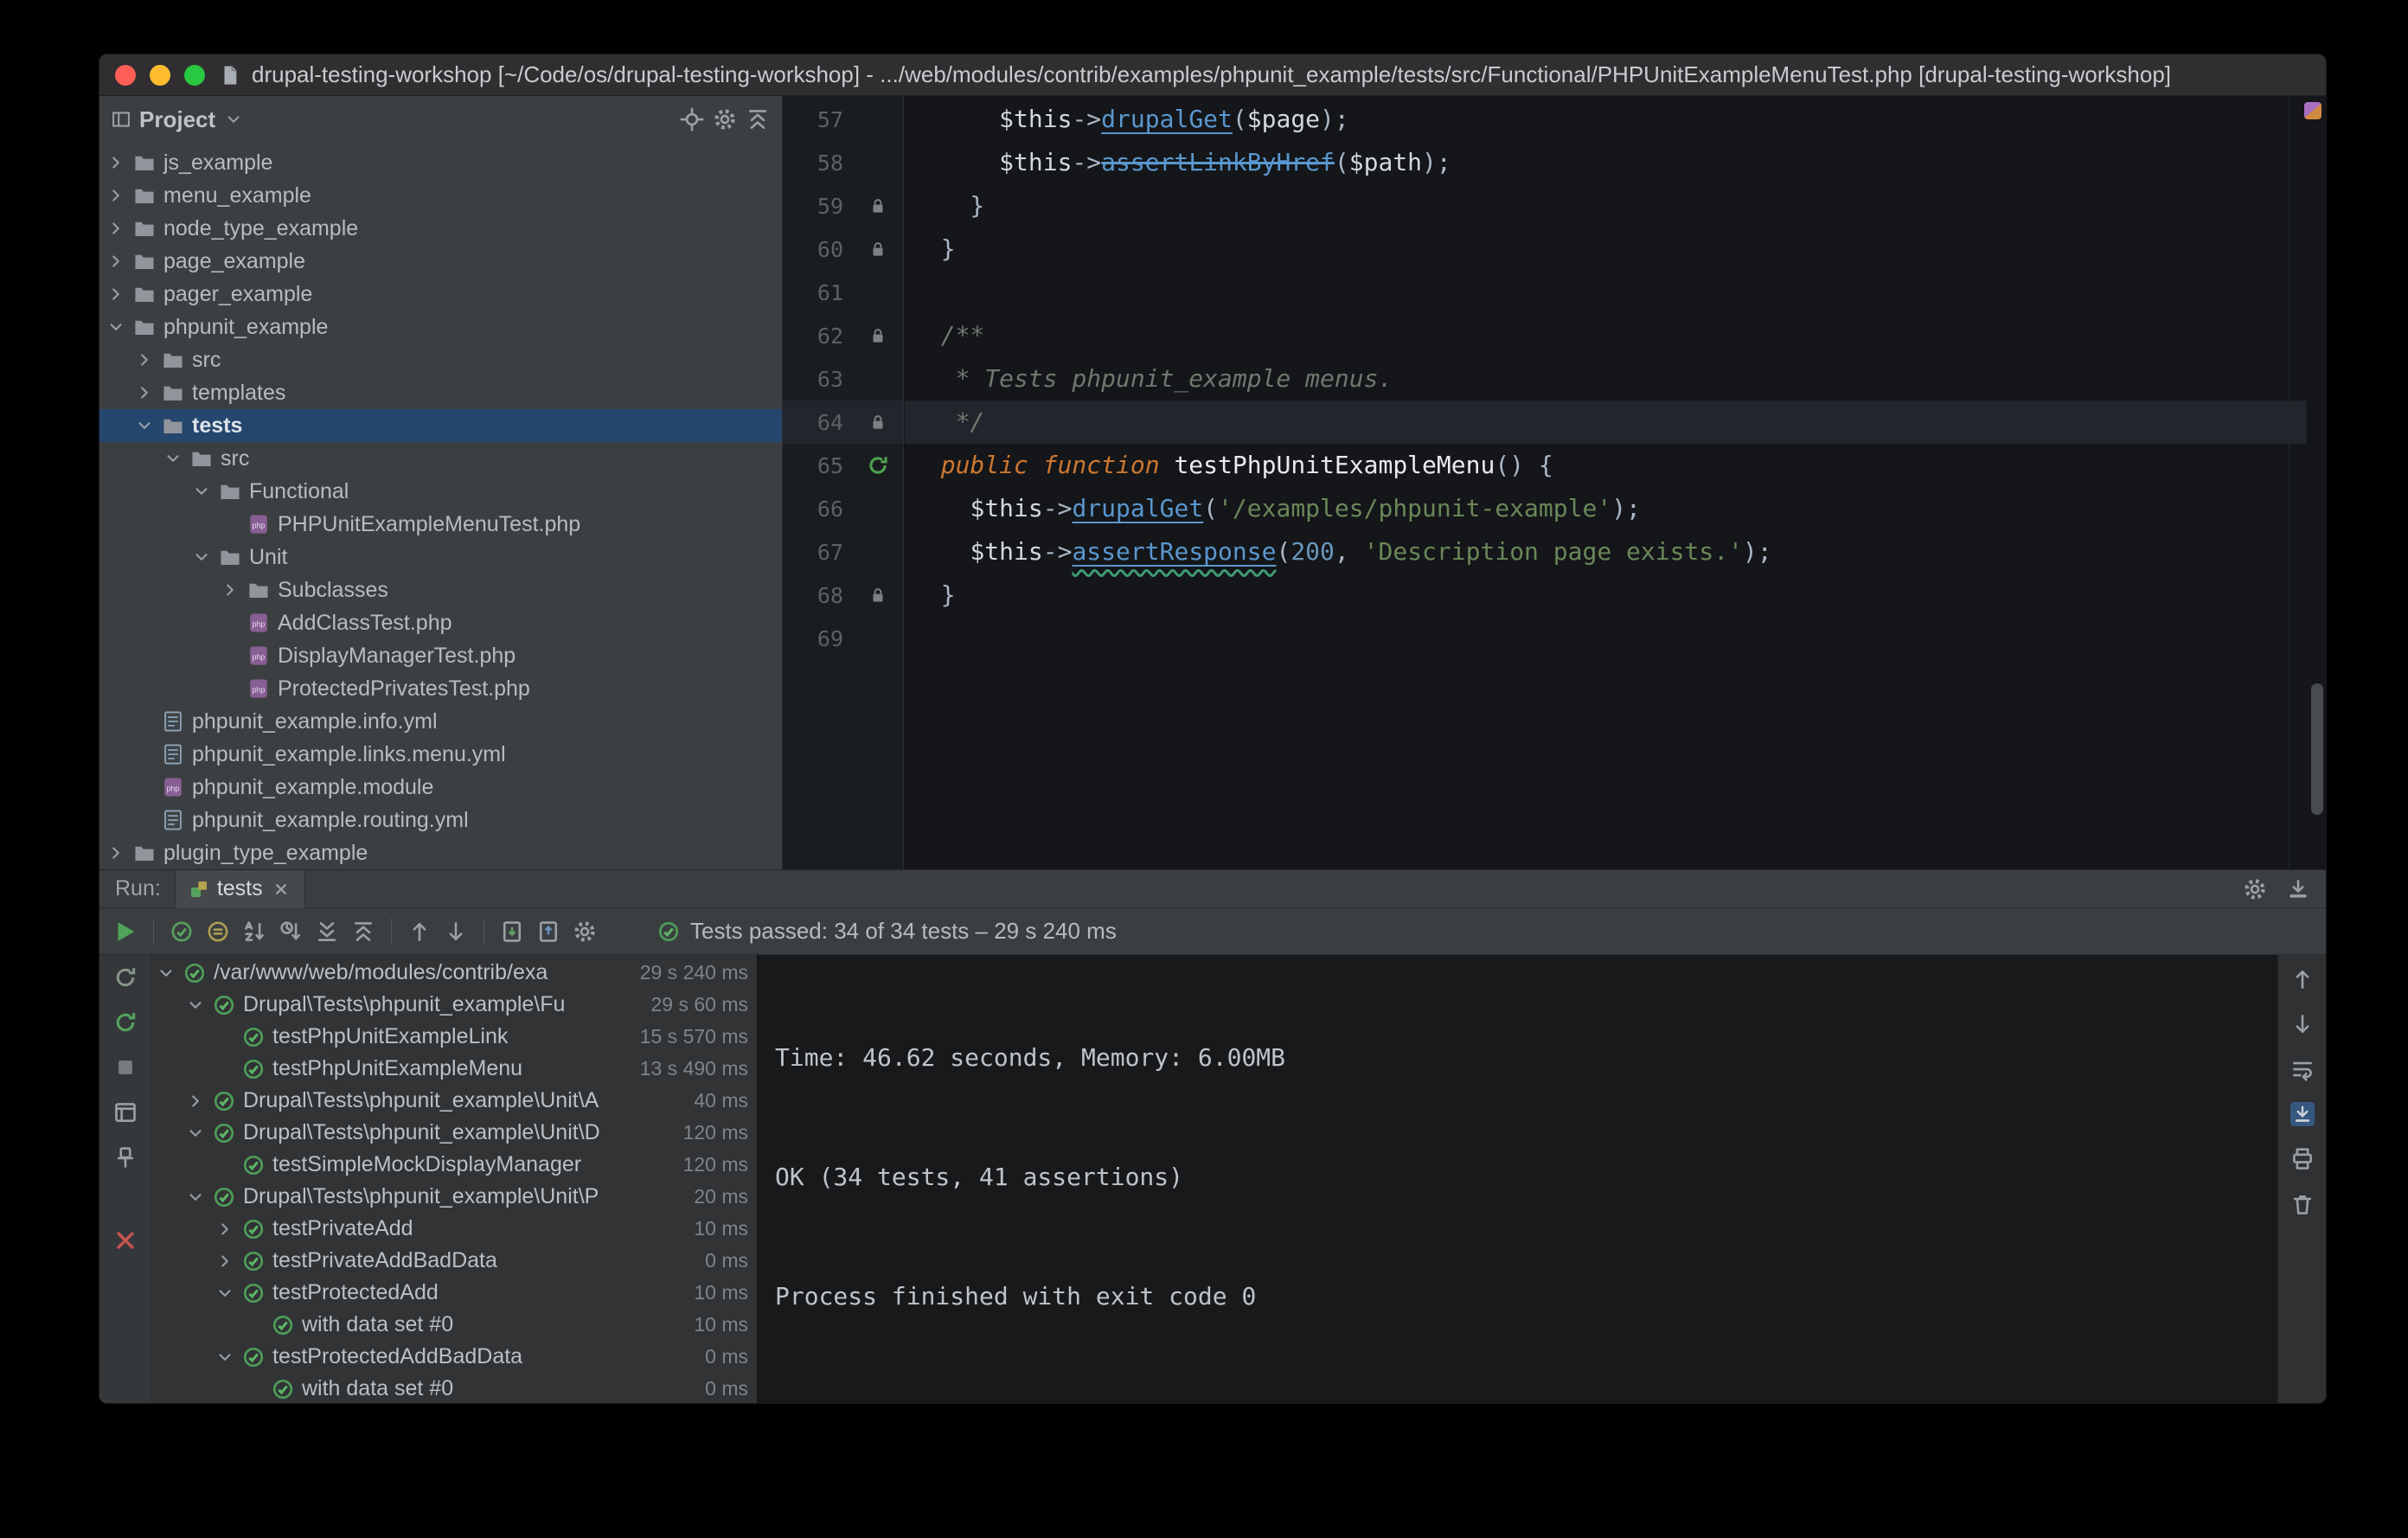 This screenshot has height=1538, width=2408. I want to click on rerun-icon, so click(125, 978).